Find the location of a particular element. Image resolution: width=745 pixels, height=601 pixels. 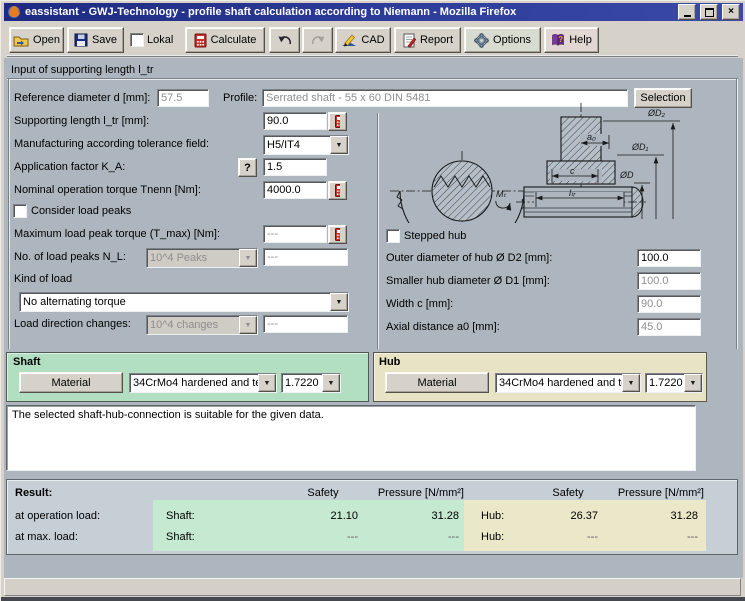

supporting-length-field: 90.0 is located at coordinates (295, 121).